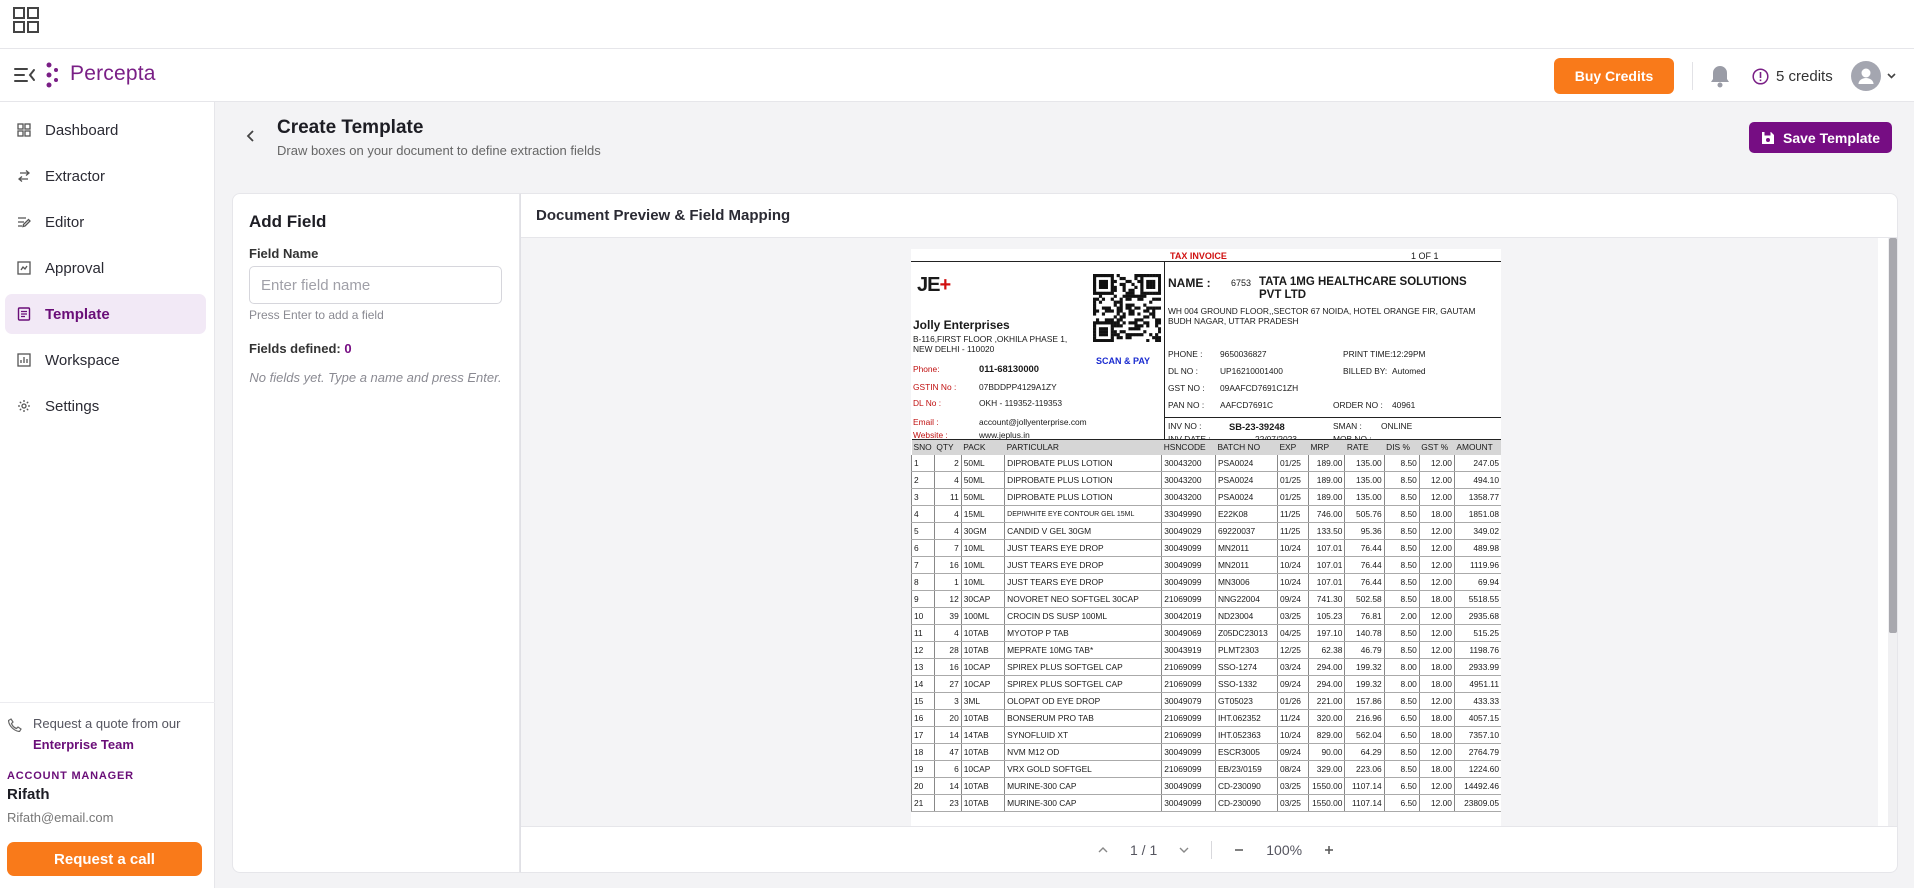 Image resolution: width=1914 pixels, height=888 pixels. What do you see at coordinates (105, 176) in the screenshot?
I see `sidebar-item-extractor: Extractor` at bounding box center [105, 176].